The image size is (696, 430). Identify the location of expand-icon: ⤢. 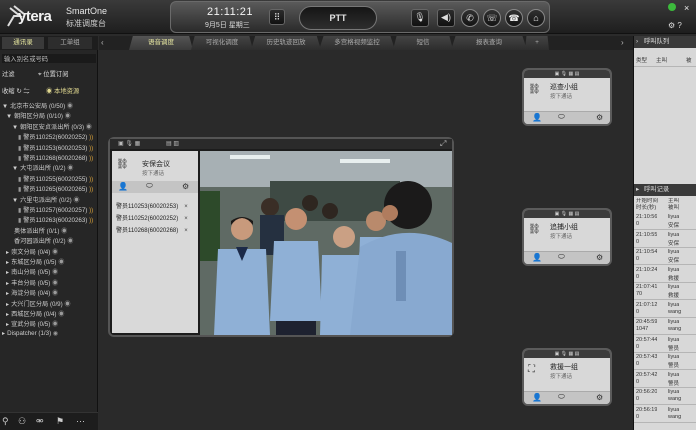
(443, 144).